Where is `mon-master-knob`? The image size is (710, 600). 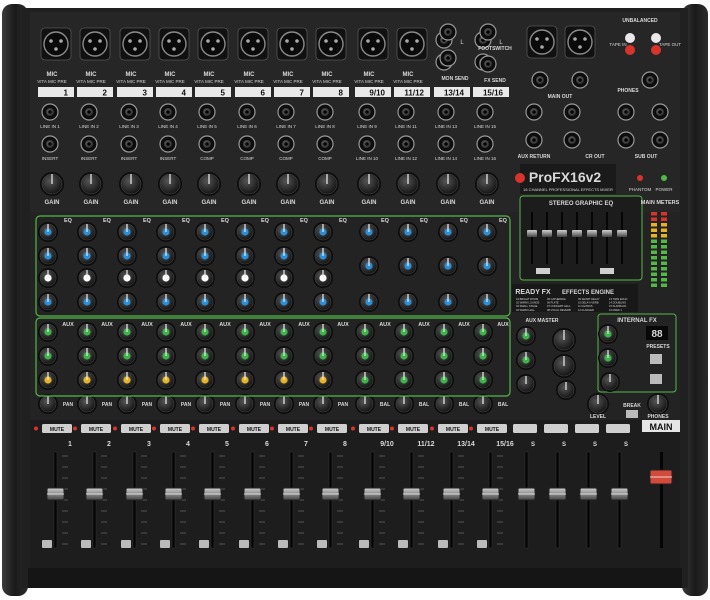 mon-master-knob is located at coordinates (564, 340).